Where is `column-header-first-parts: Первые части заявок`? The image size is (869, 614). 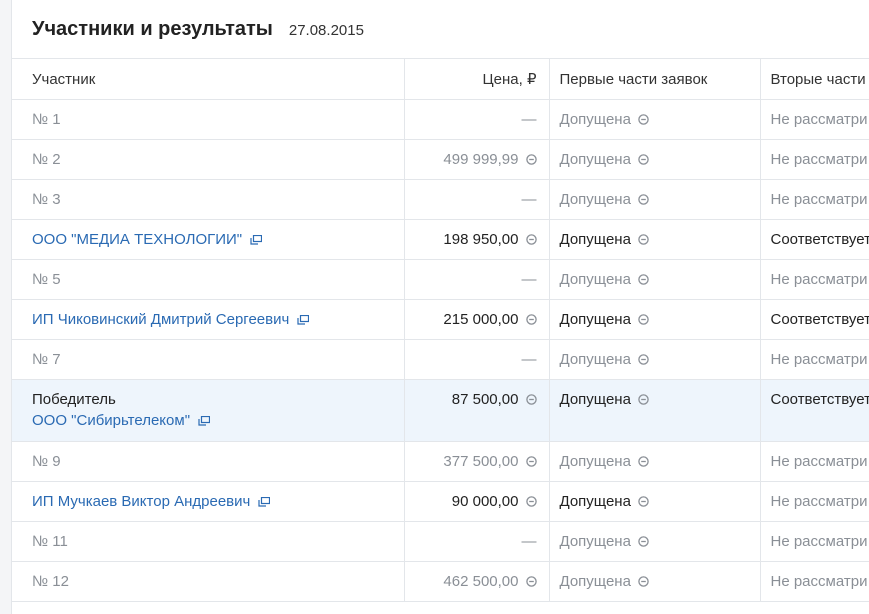 column-header-first-parts: Первые части заявок is located at coordinates (655, 79).